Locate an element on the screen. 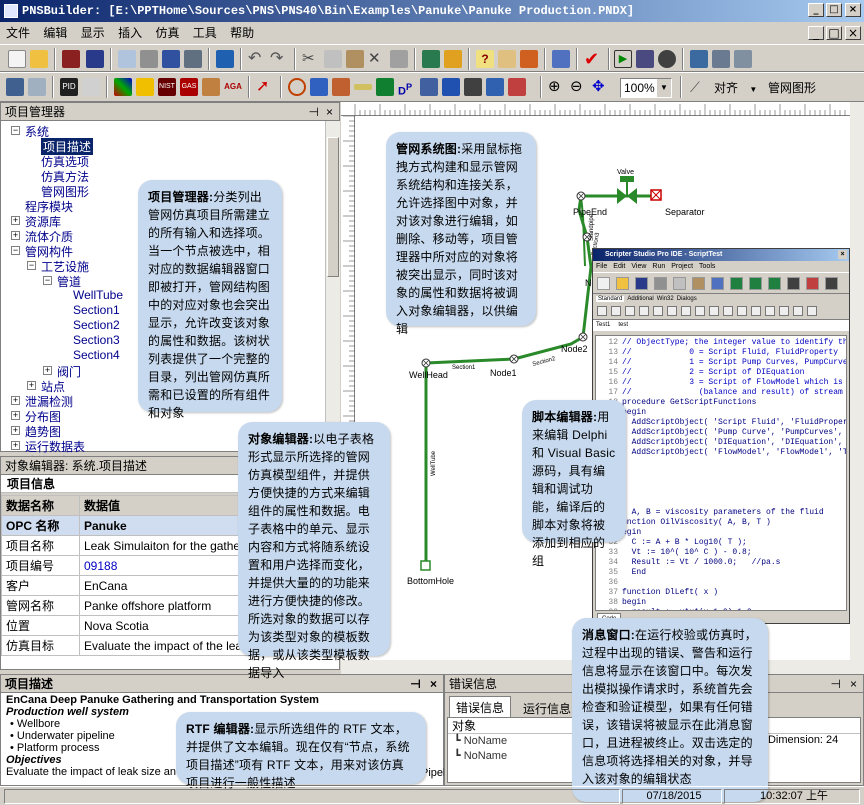 This screenshot has width=864, height=805. script-menu-item: Project is located at coordinates (682, 266).